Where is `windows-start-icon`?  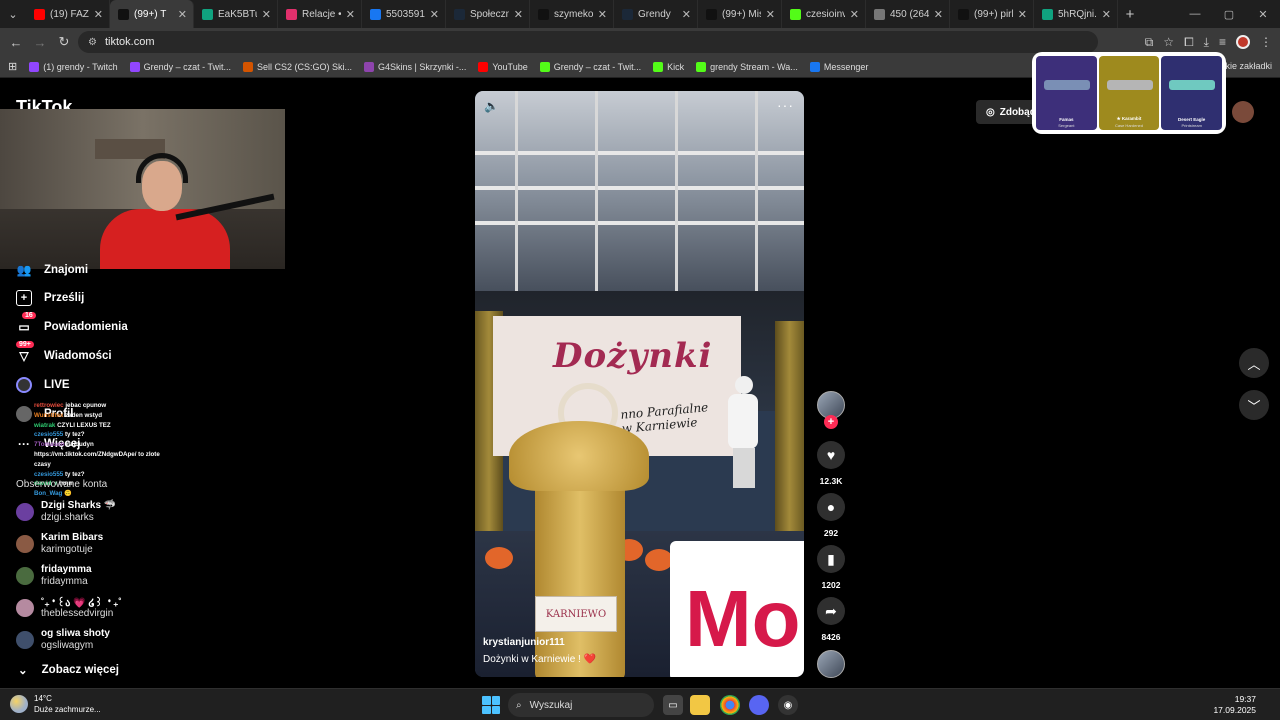
windows-start-icon is located at coordinates (491, 705).